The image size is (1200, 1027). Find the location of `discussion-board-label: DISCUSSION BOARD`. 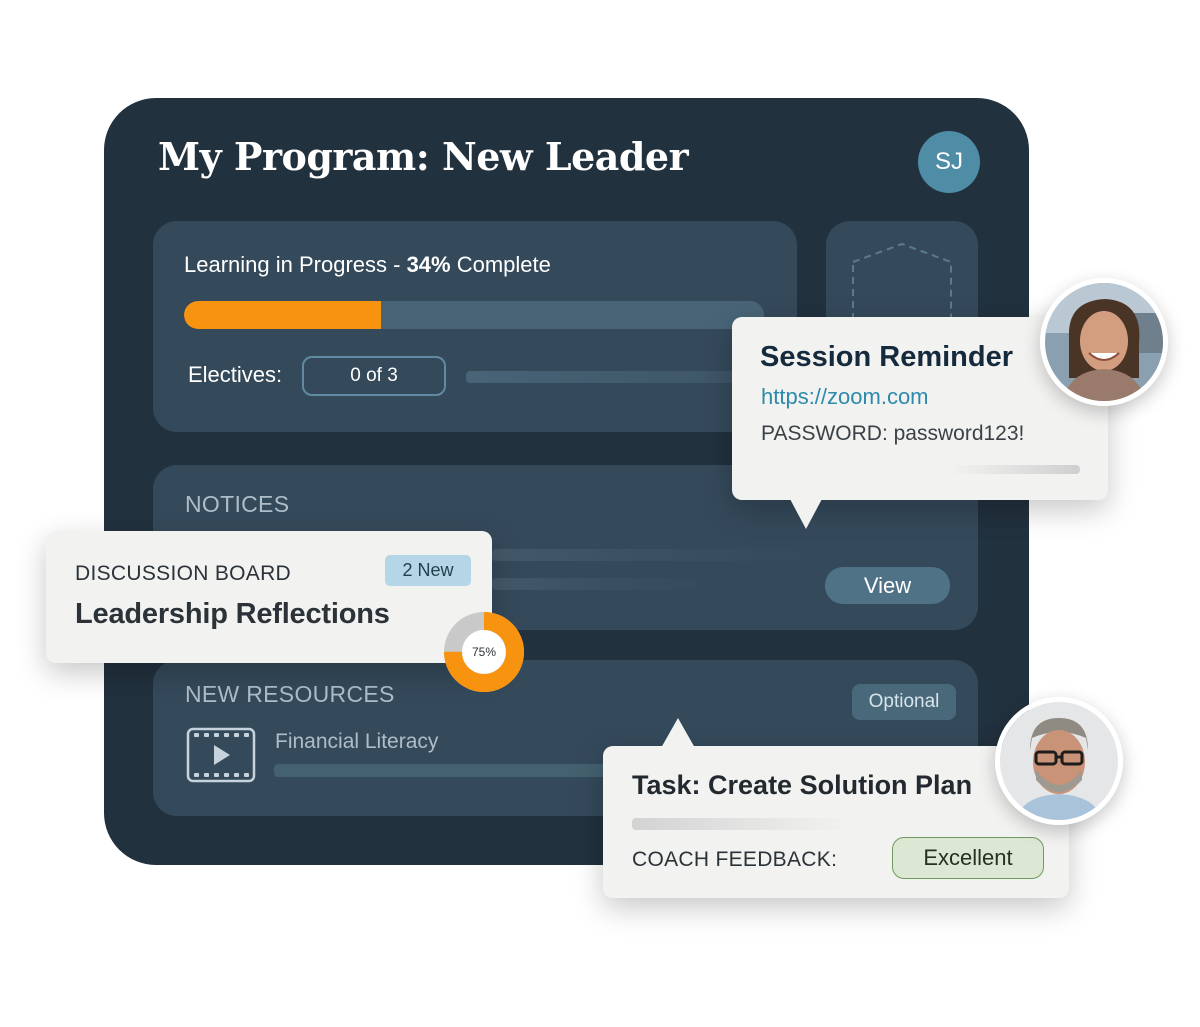

discussion-board-label: DISCUSSION BOARD is located at coordinates (183, 573).